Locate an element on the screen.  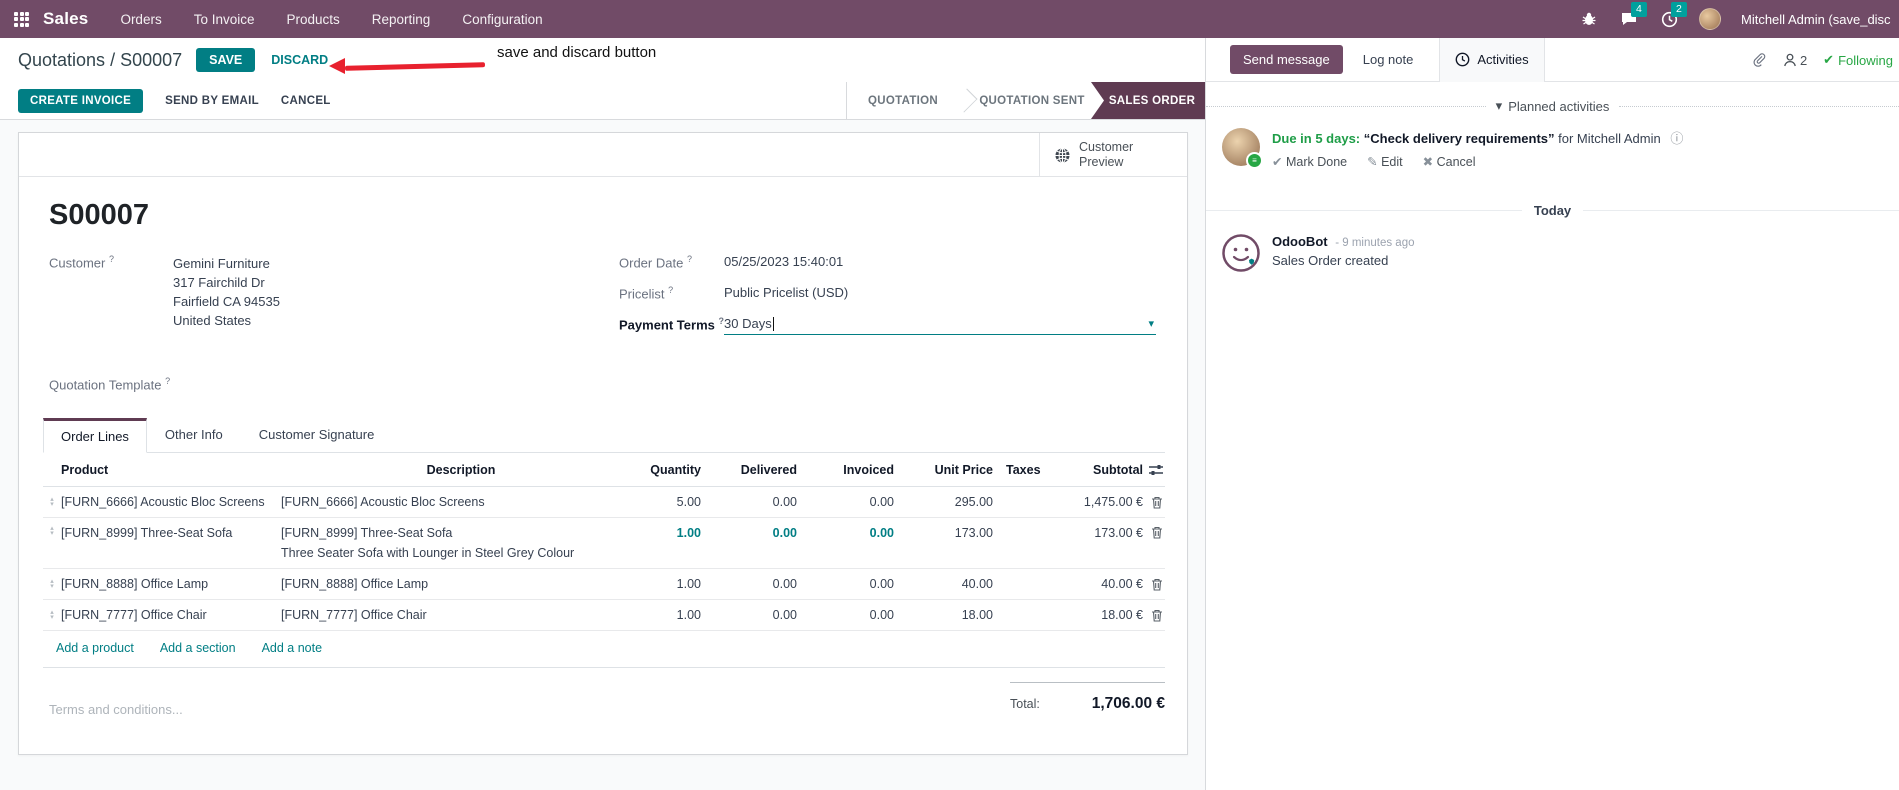
stage-quotation: QUOTATION is located at coordinates (903, 100).